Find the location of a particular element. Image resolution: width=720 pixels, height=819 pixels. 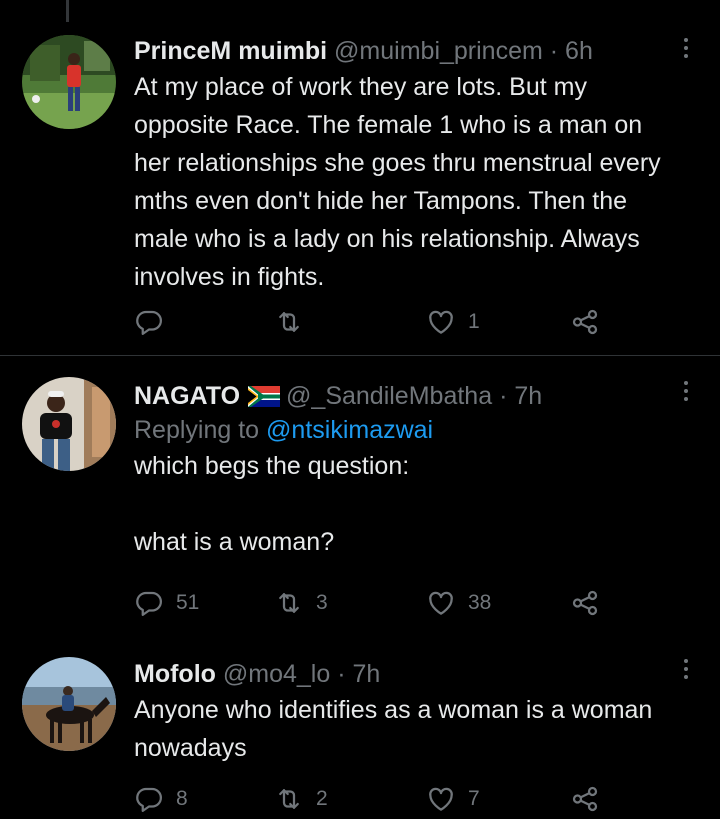

display-name: NAGATO is located at coordinates (187, 396).